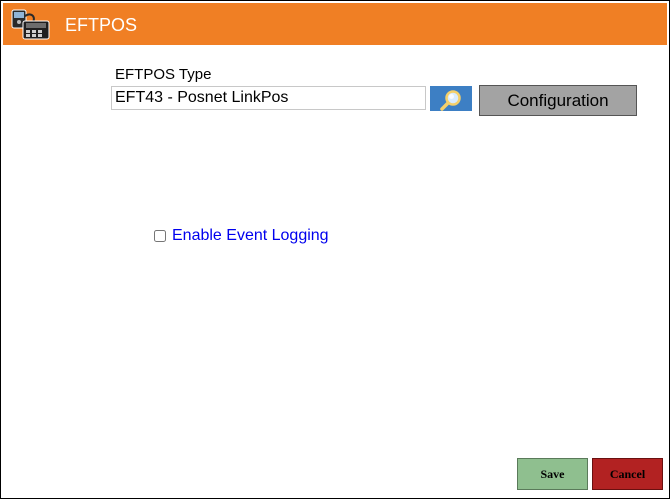 This screenshot has height=499, width=670. Describe the element at coordinates (268, 98) in the screenshot. I see `eftpos-type-field` at that location.